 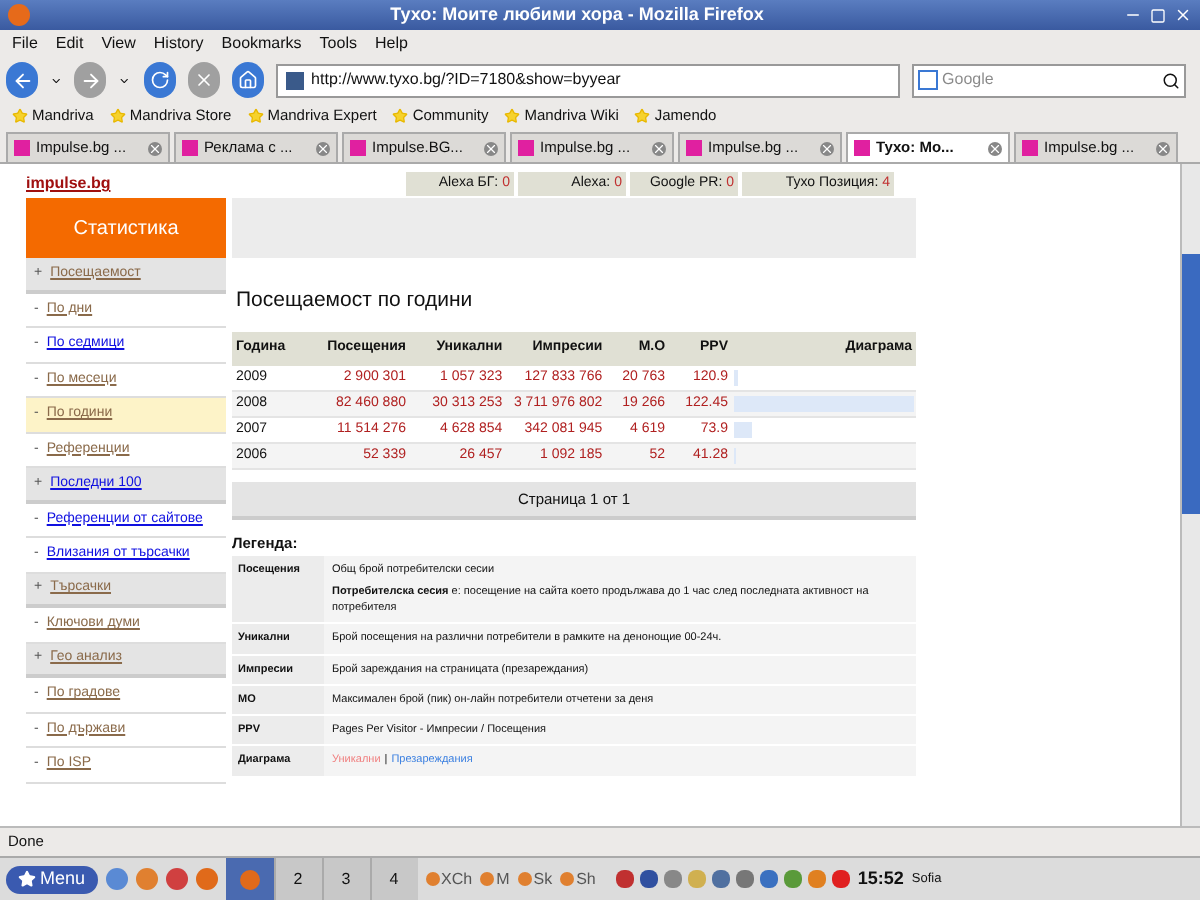 I want to click on menu-button: Menu, so click(x=52, y=879).